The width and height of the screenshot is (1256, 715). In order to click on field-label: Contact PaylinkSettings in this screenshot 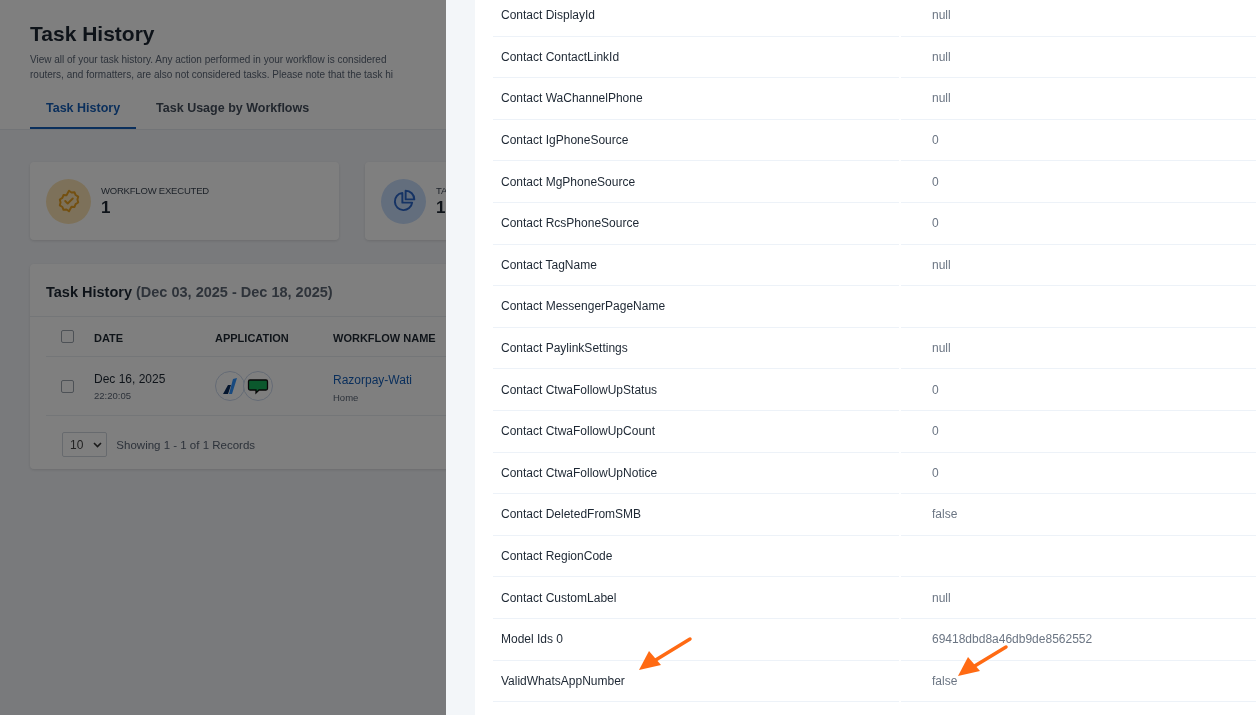, I will do `click(564, 348)`.